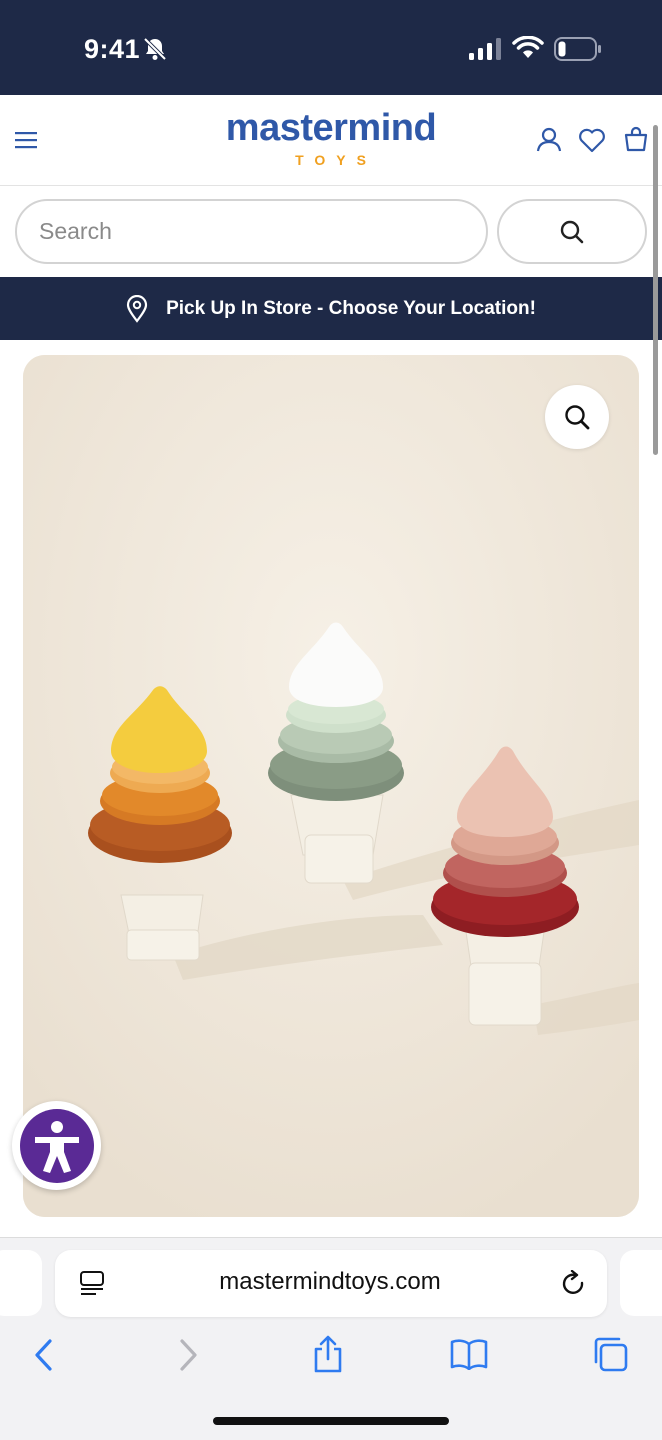 The height and width of the screenshot is (1440, 662). I want to click on logo-wordmark: mastermind, so click(331, 128).